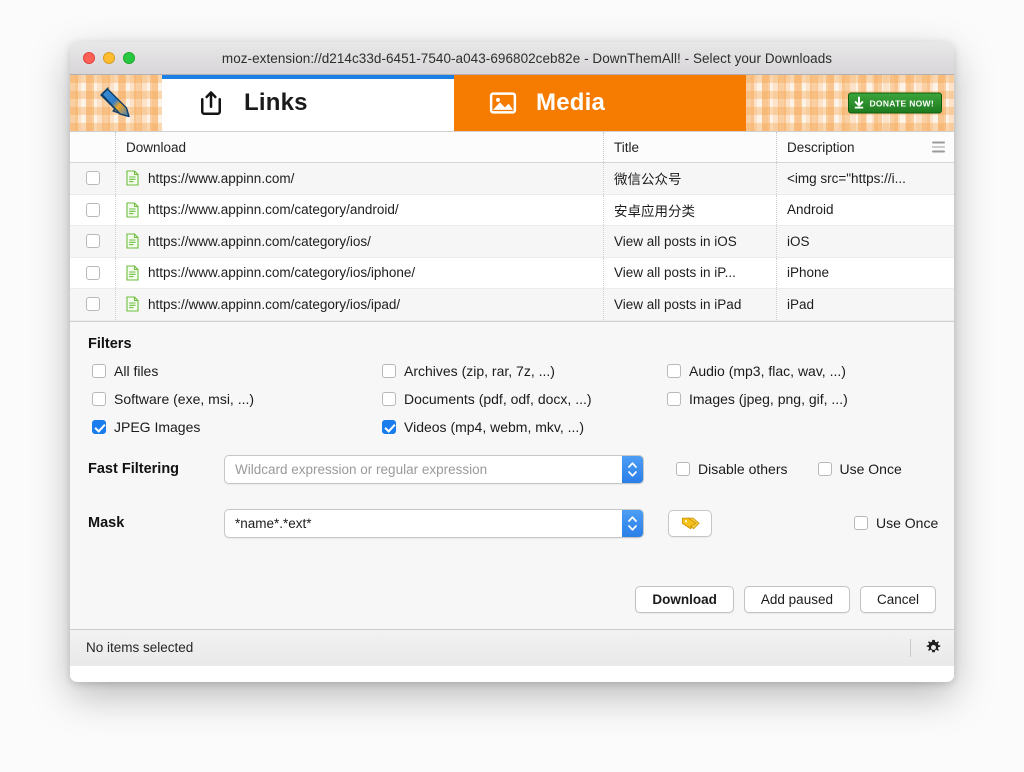  What do you see at coordinates (89, 58) in the screenshot?
I see `close-window-button` at bounding box center [89, 58].